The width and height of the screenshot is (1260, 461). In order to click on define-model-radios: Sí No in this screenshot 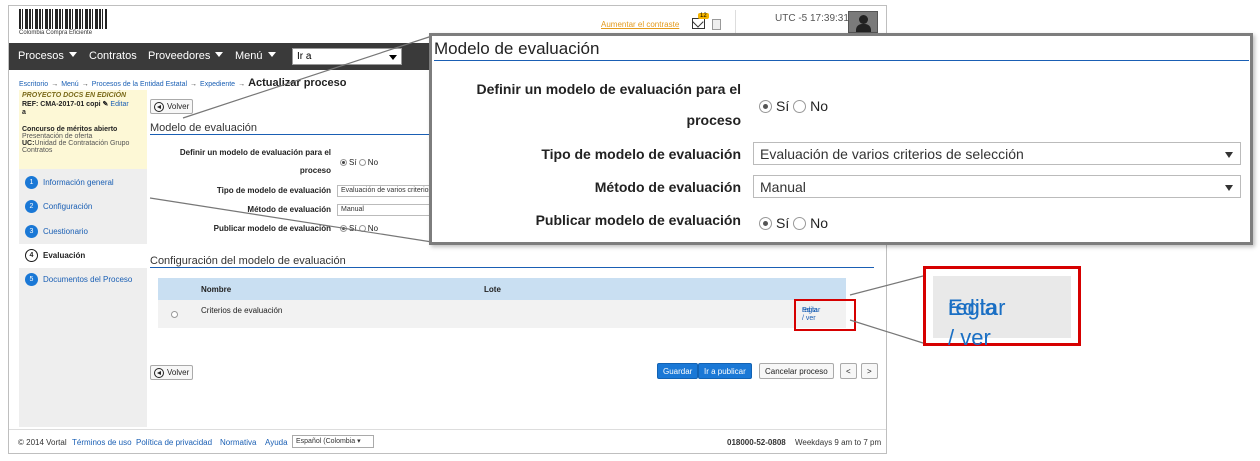, I will do `click(359, 162)`.